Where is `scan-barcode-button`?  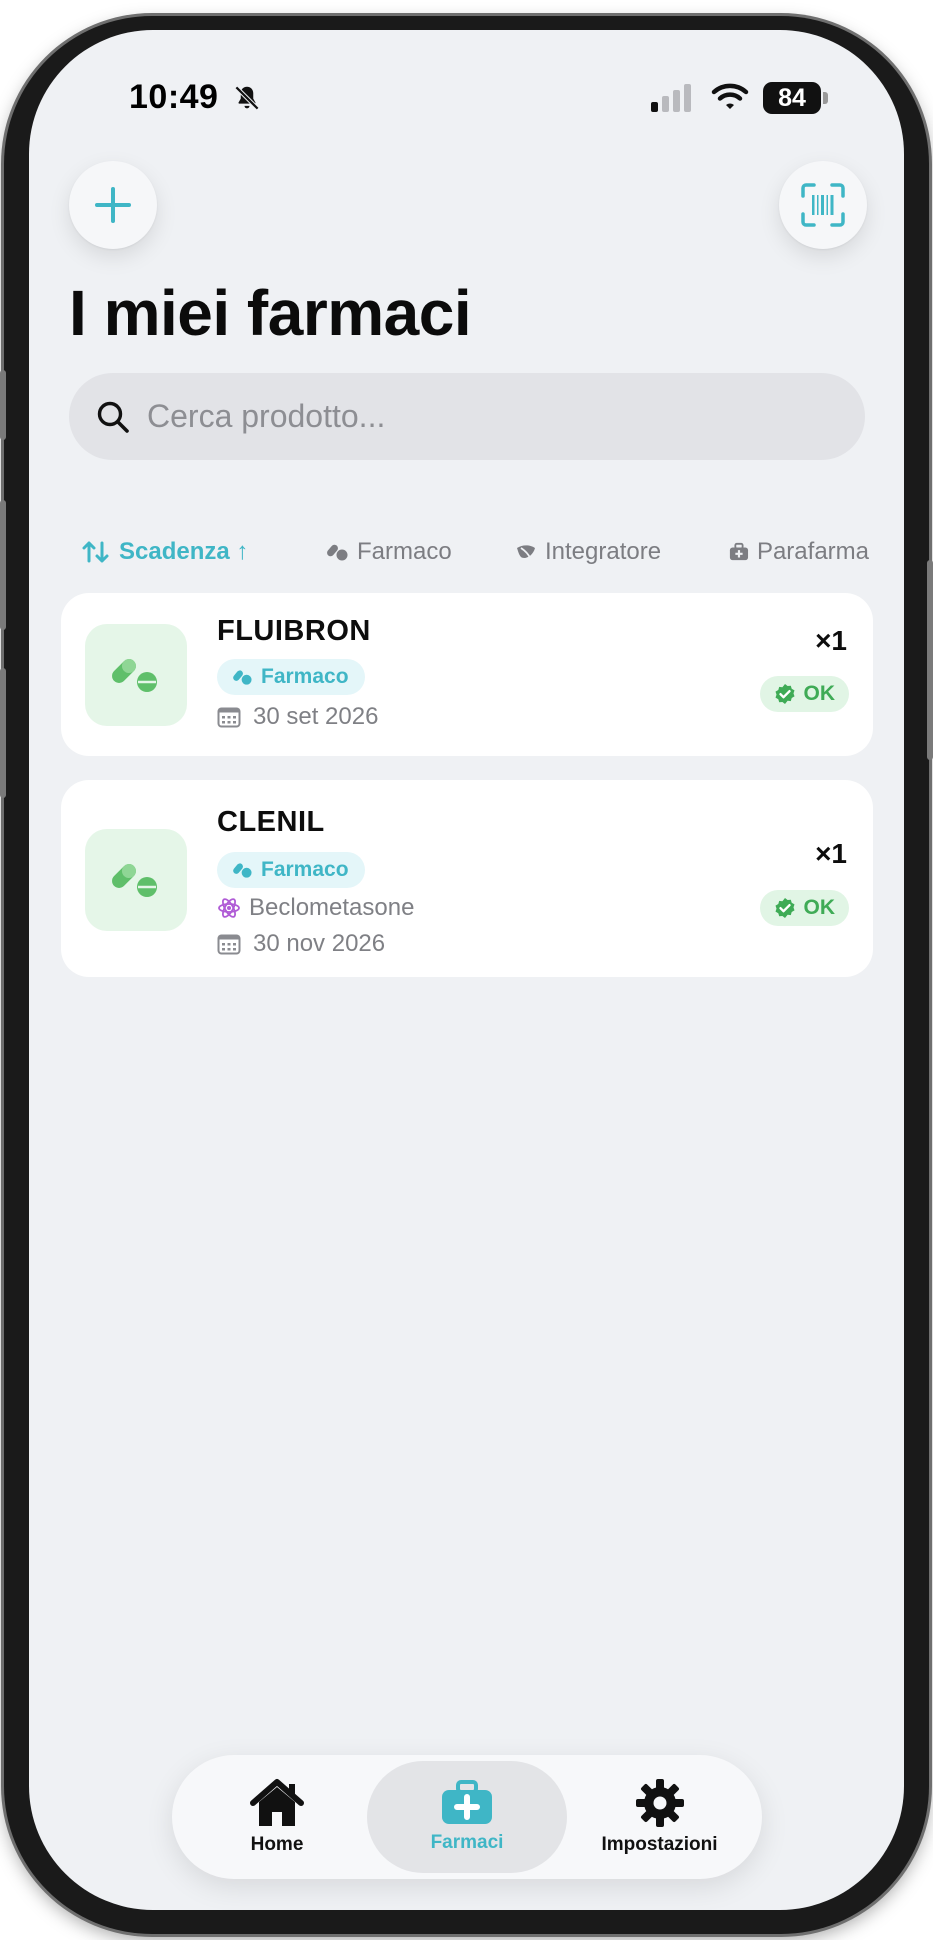 scan-barcode-button is located at coordinates (823, 205).